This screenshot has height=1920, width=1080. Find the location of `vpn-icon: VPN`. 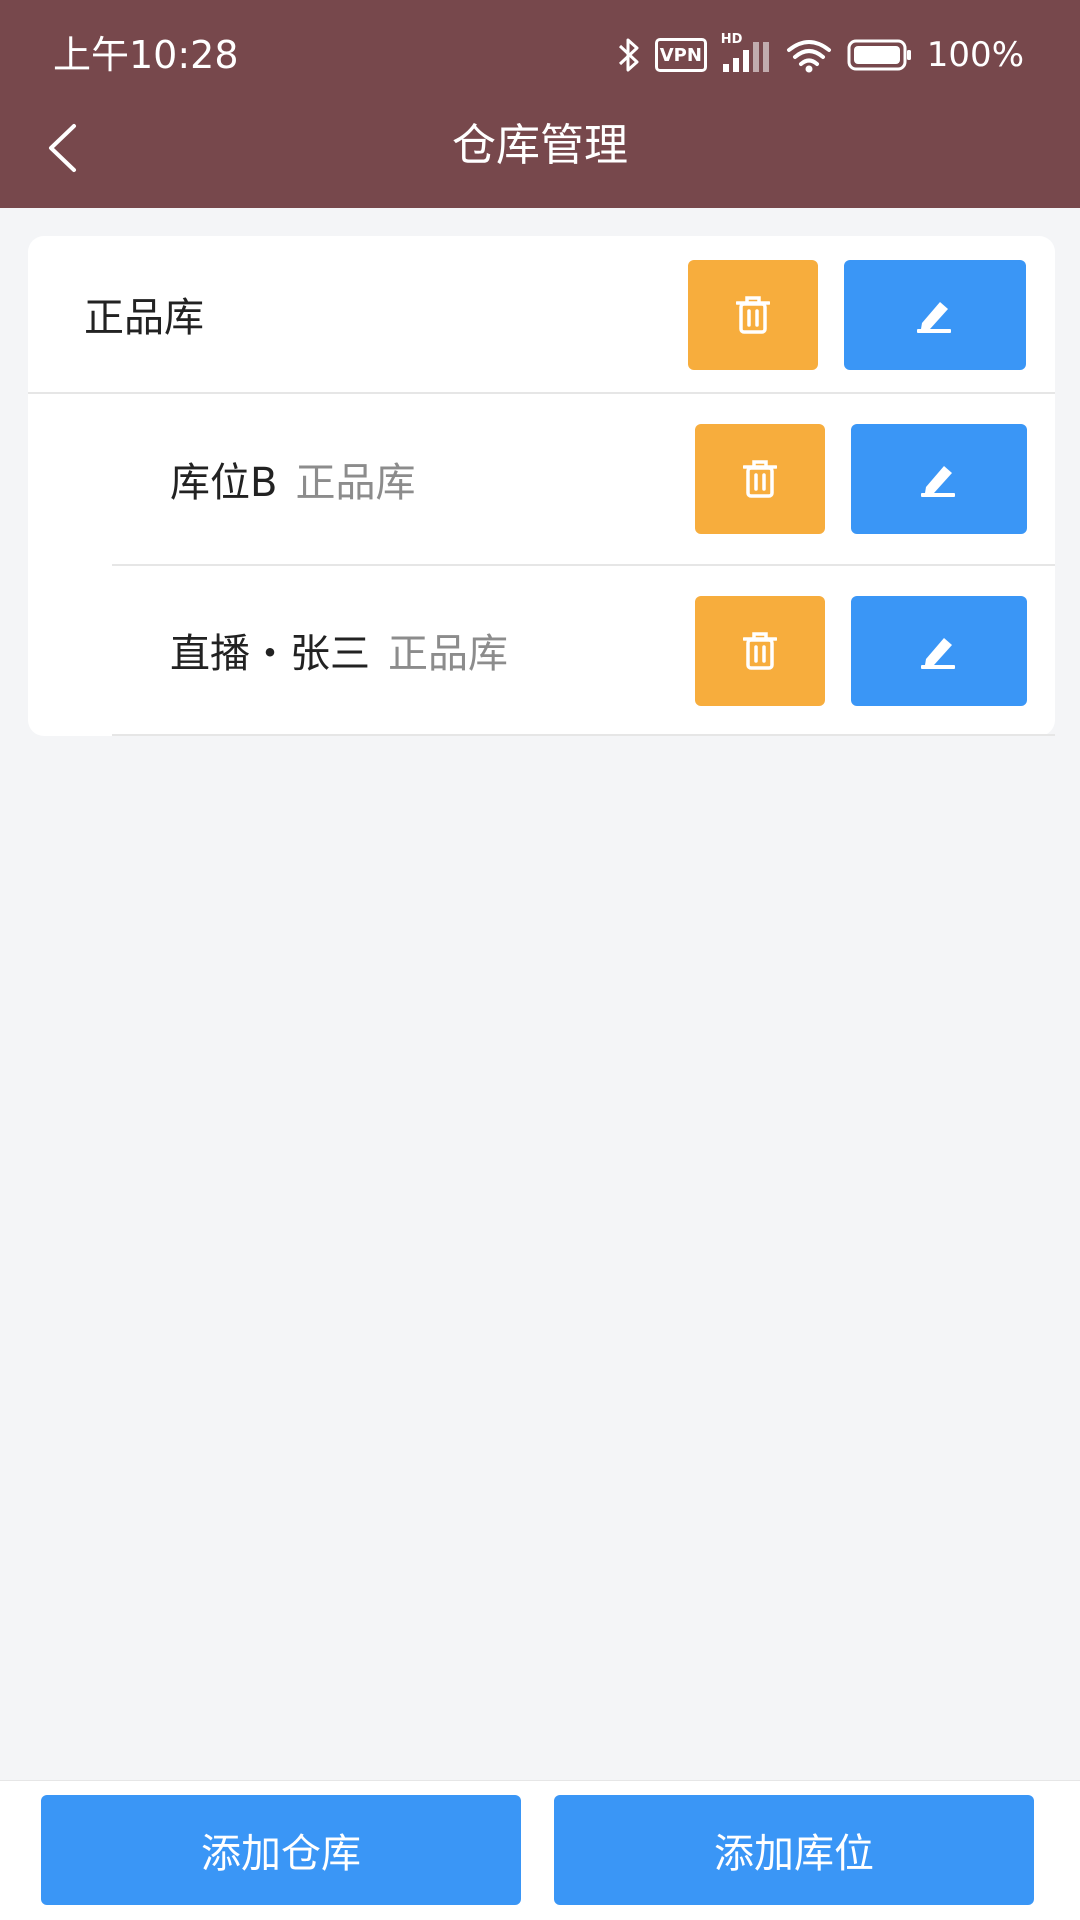

vpn-icon: VPN is located at coordinates (680, 55).